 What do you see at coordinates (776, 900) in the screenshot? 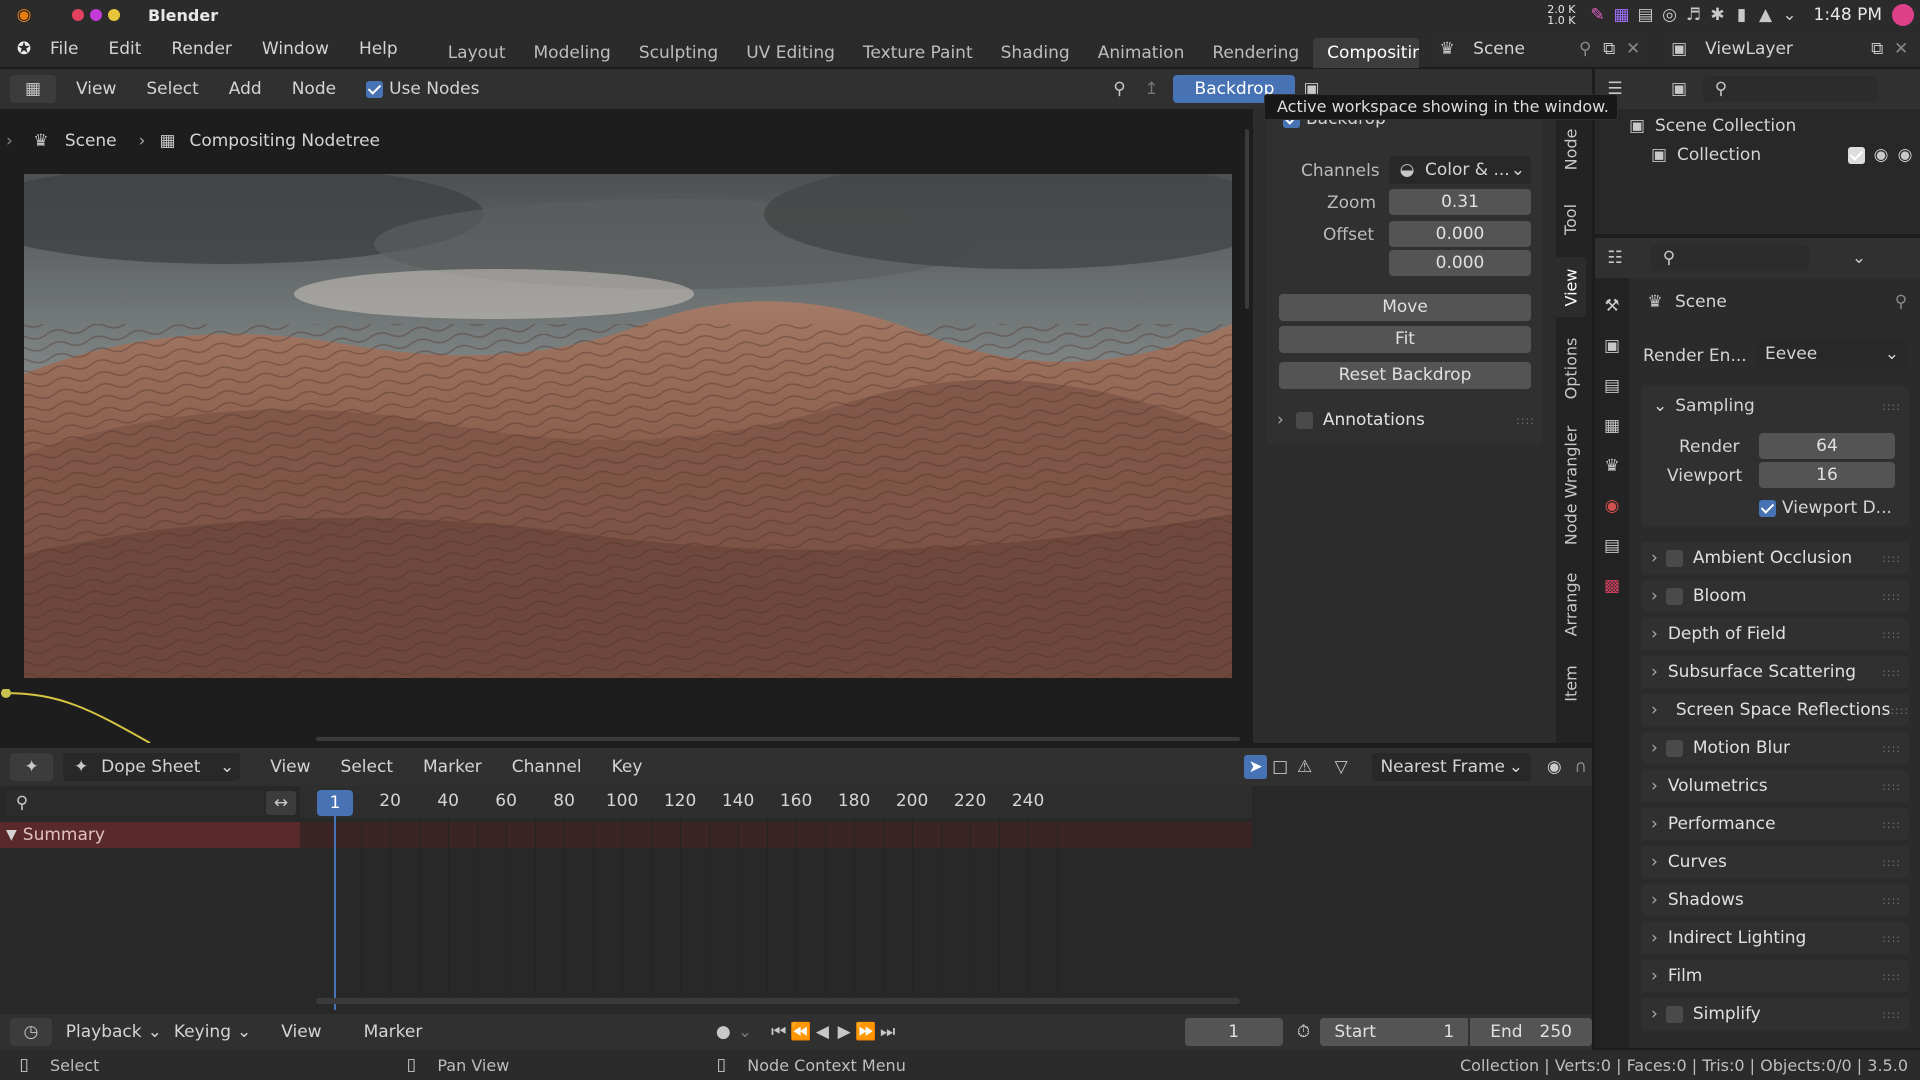
I see `dopesheet-grid: 20 40 60 80 100 120 140 160 180 200 220 240 1` at bounding box center [776, 900].